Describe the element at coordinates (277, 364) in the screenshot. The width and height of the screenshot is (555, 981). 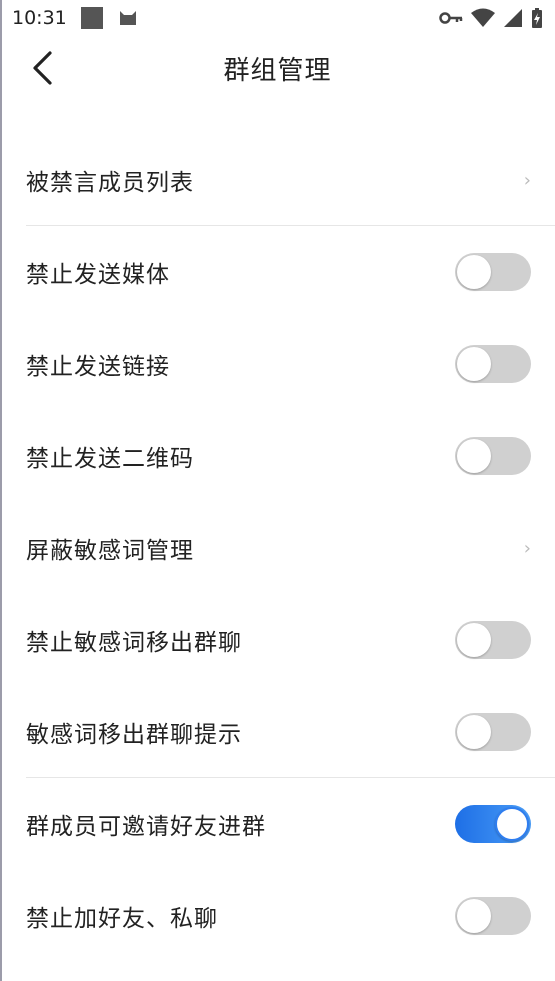
I see `row-forbid-send-links: 禁止发送链接` at that location.